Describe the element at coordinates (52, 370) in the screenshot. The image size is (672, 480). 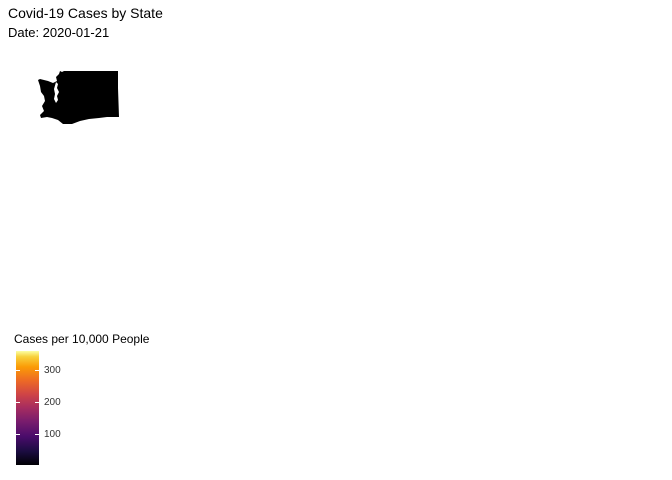
I see `legend-tick-label: 300` at that location.